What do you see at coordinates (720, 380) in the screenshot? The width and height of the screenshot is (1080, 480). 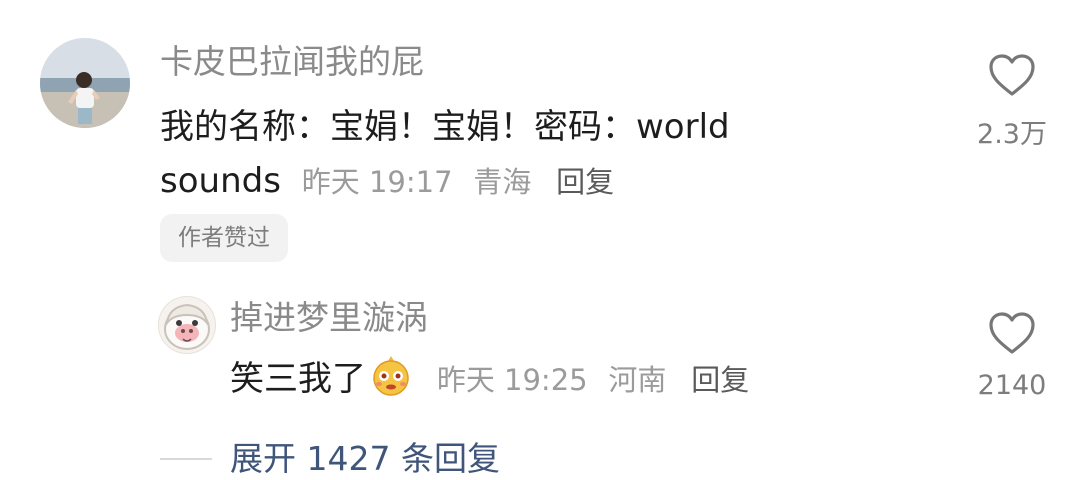 I see `reply-reply-button: 回复` at bounding box center [720, 380].